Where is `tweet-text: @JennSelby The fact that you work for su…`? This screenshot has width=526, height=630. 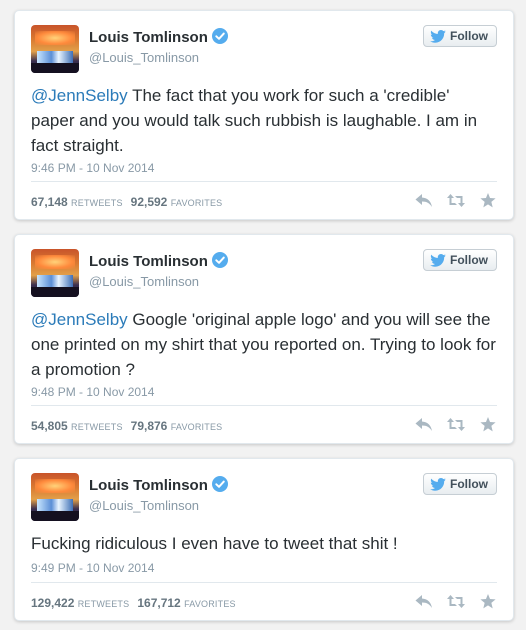 tweet-text: @JennSelby The fact that you work for su… is located at coordinates (264, 120).